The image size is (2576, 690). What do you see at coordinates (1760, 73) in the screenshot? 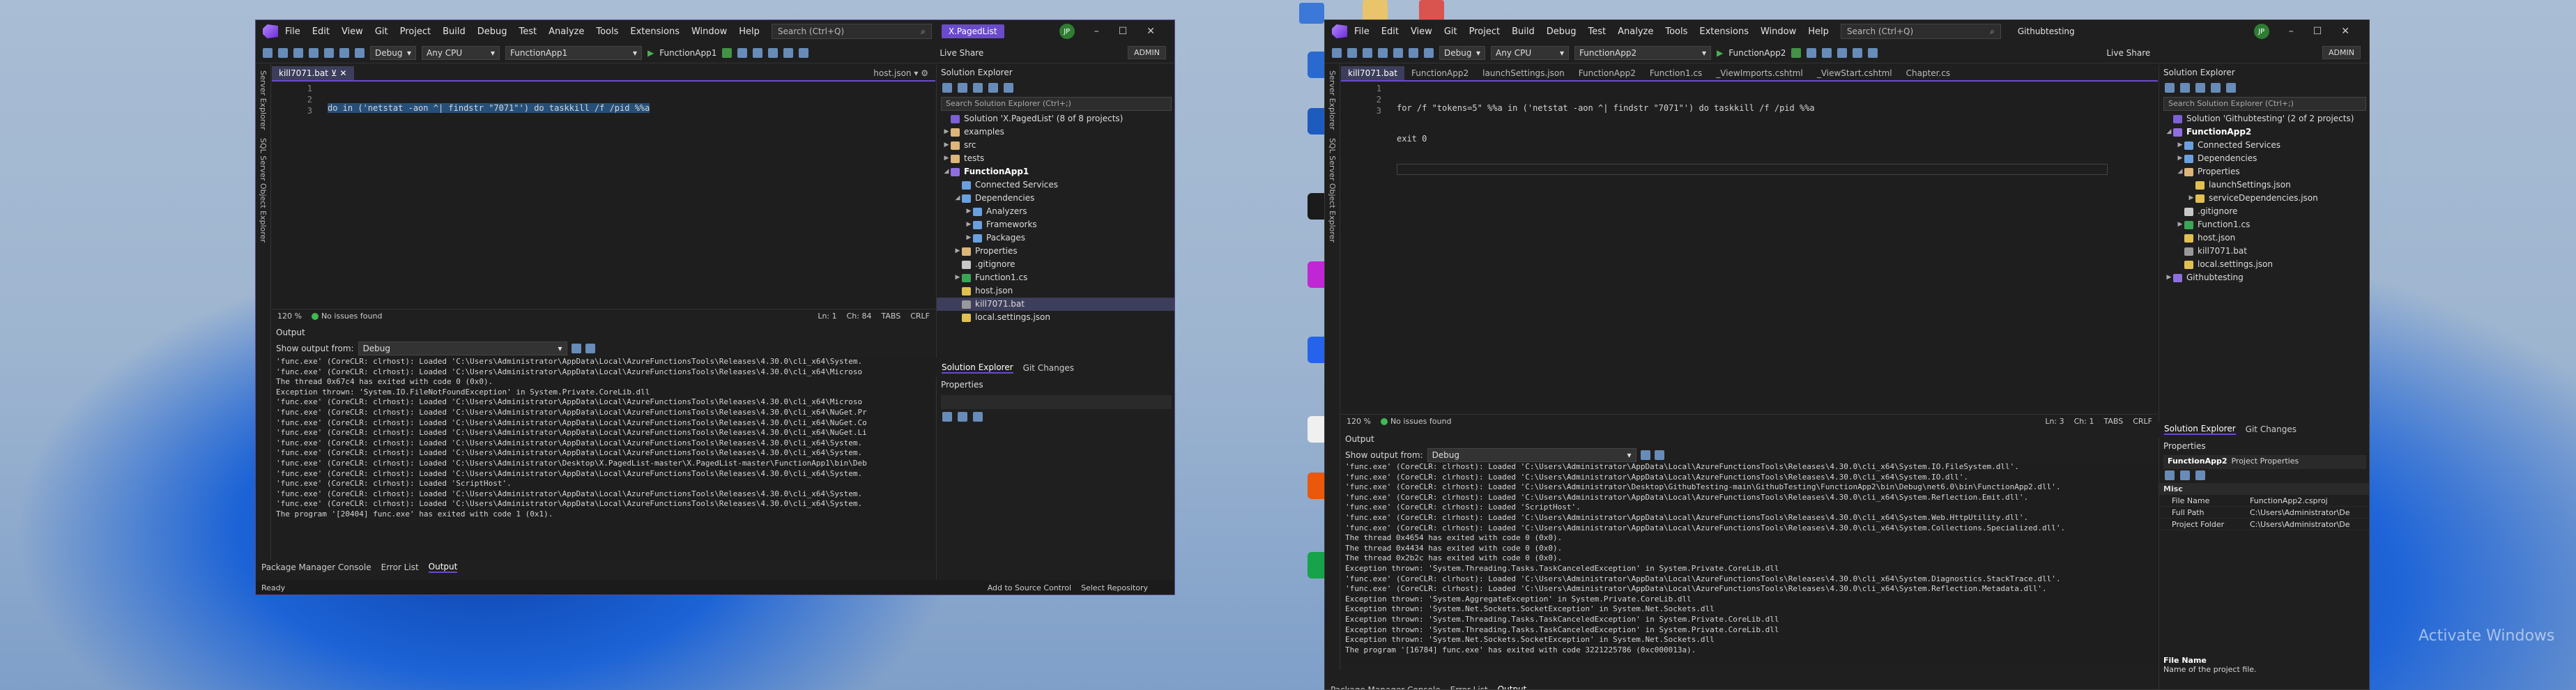
I see `document-tab: _ViewImports.cshtml` at bounding box center [1760, 73].